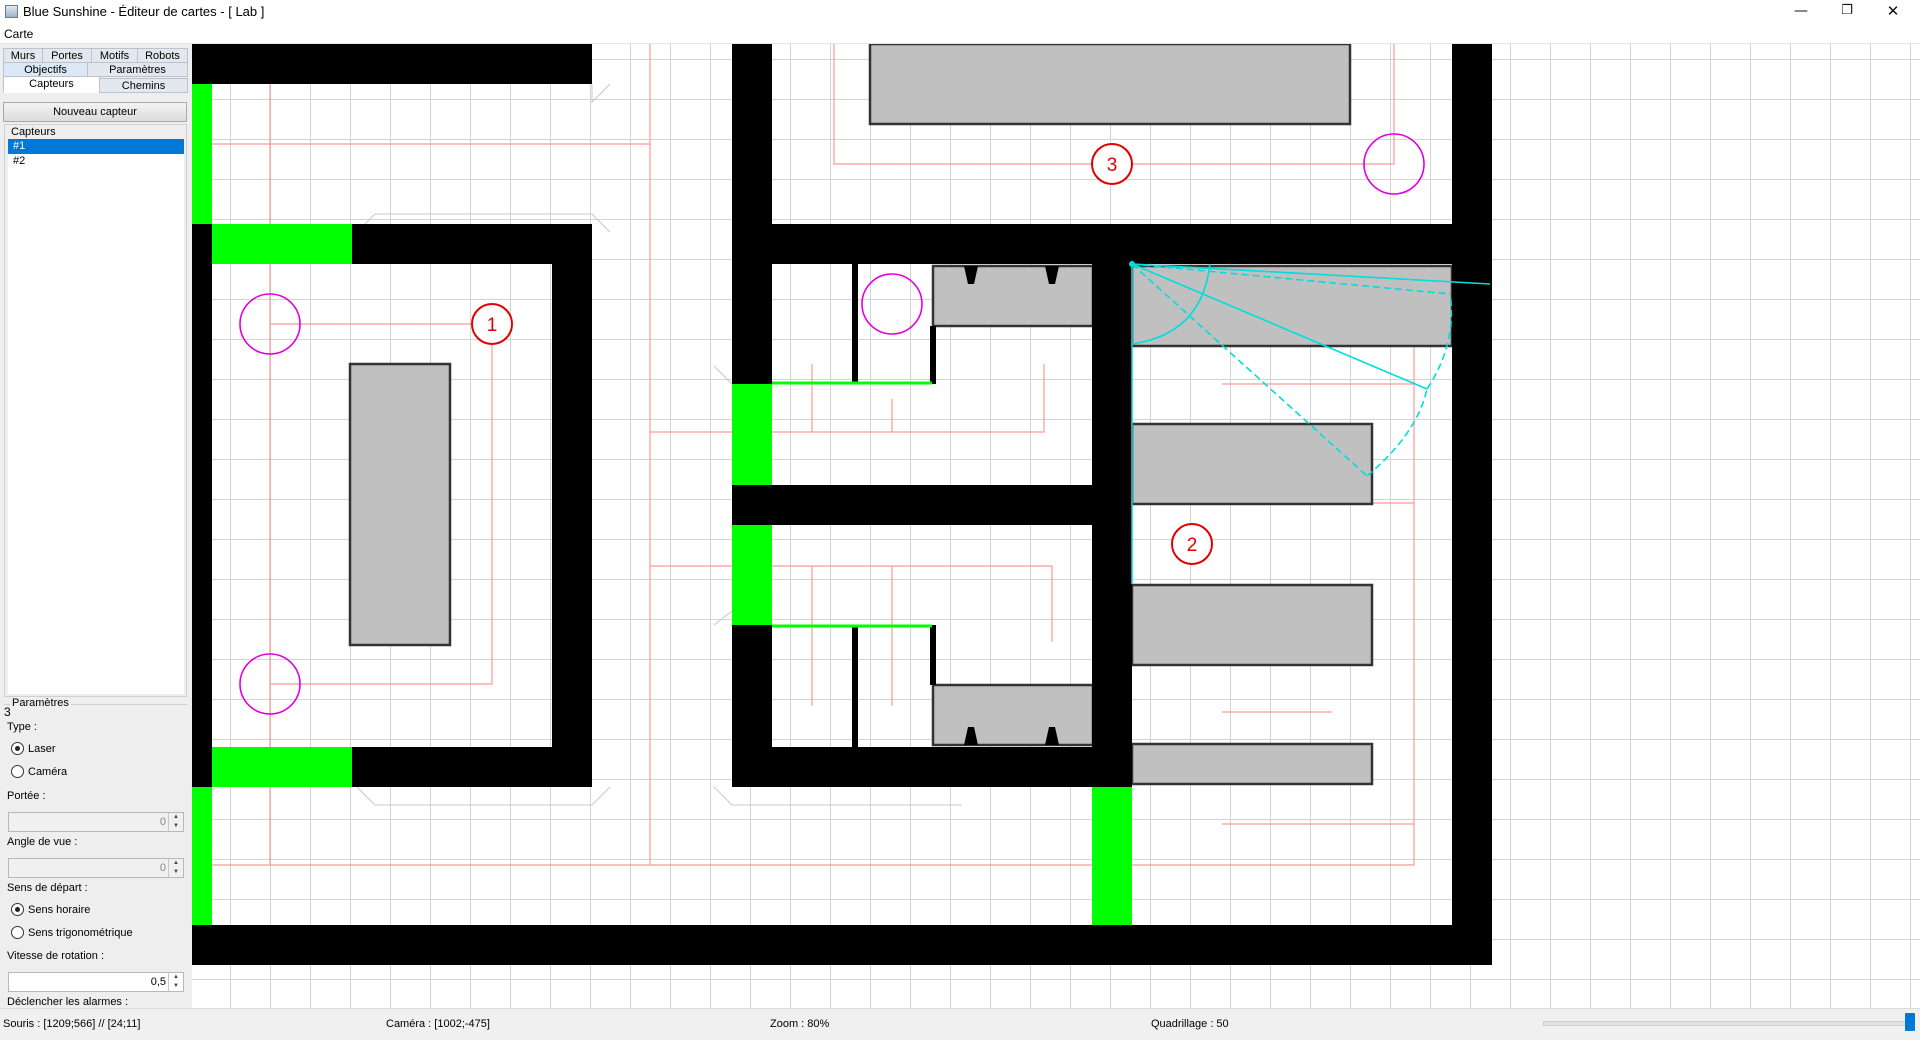 This screenshot has height=1040, width=1920. What do you see at coordinates (800, 1024) in the screenshot?
I see `zoom-level: Zoom : 80%` at bounding box center [800, 1024].